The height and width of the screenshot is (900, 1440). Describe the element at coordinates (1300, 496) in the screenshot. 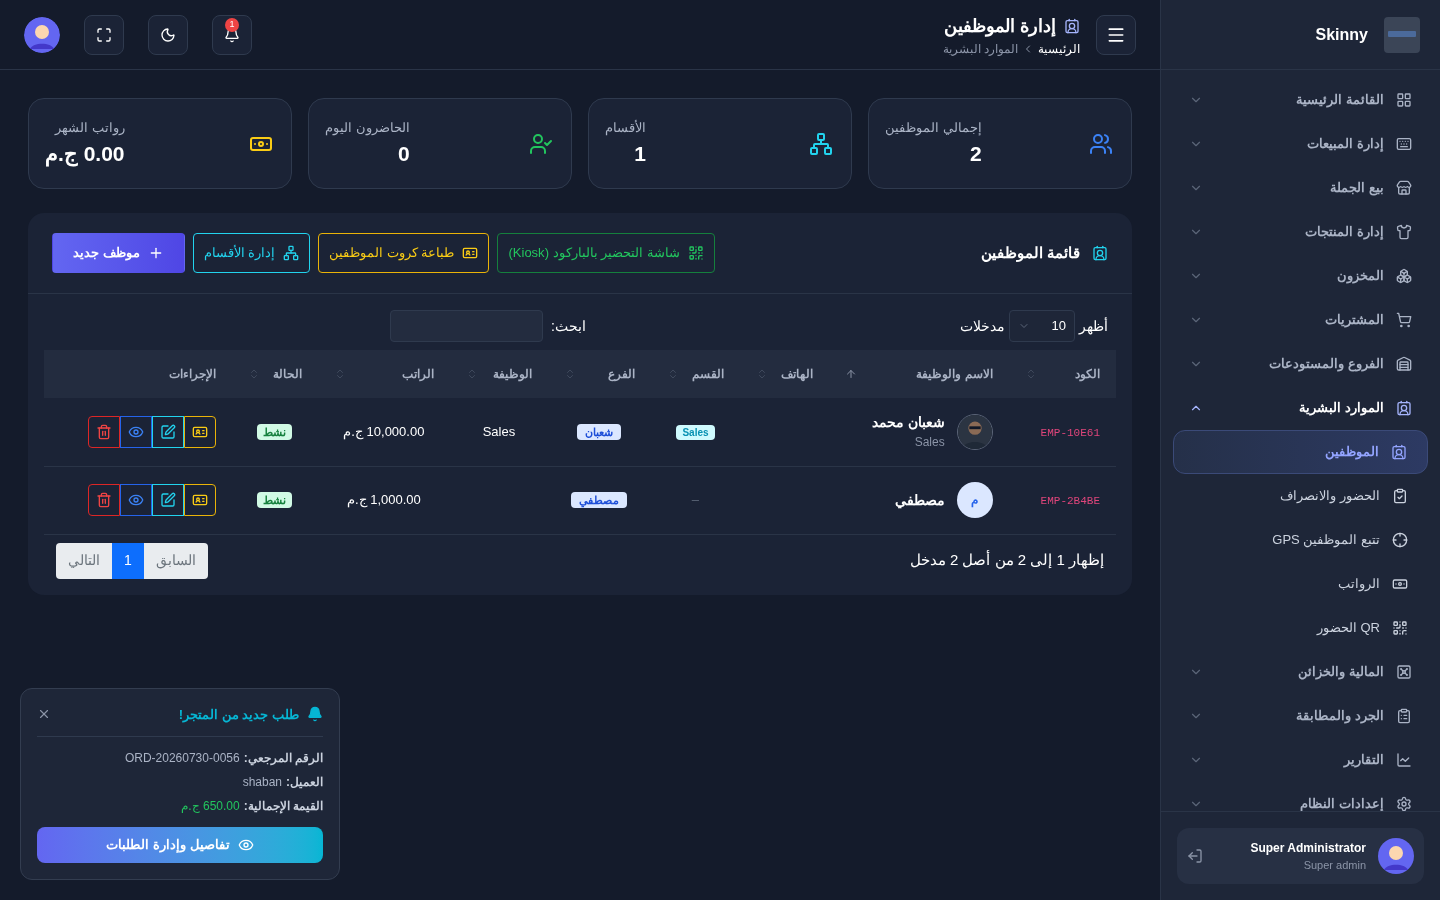

I see `sidebar-subitem: الحضور والانصراف` at that location.